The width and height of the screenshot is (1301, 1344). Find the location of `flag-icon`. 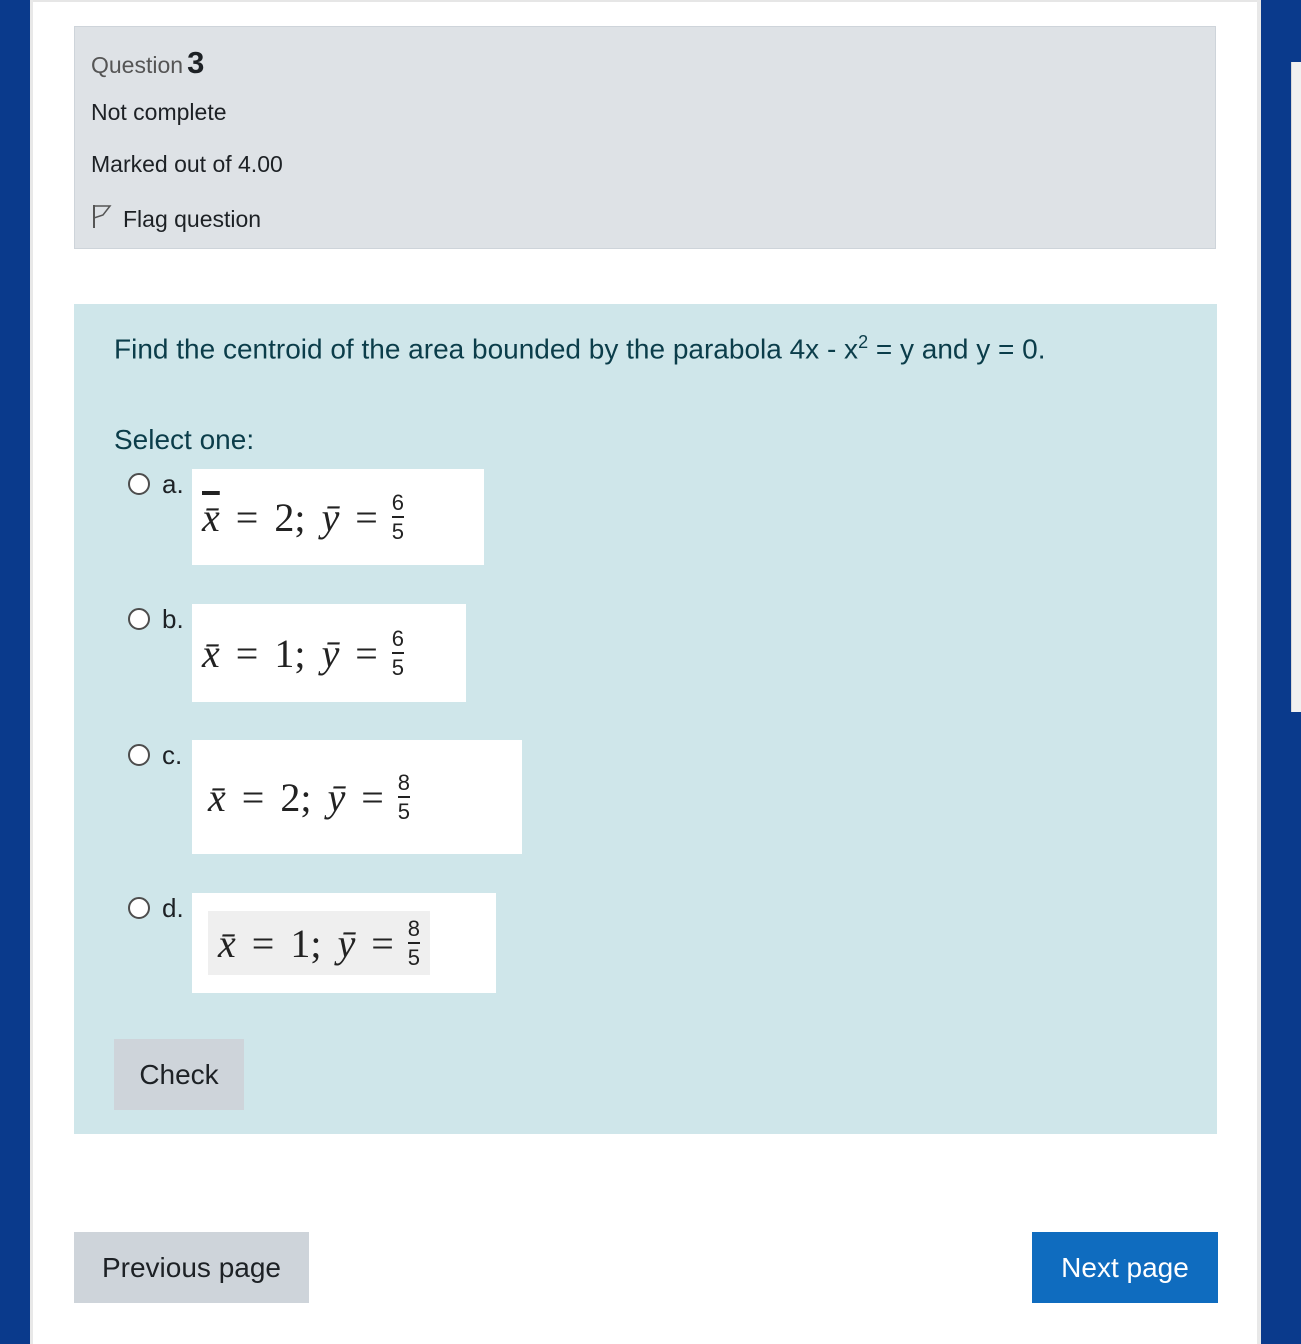

flag-icon is located at coordinates (107, 219).